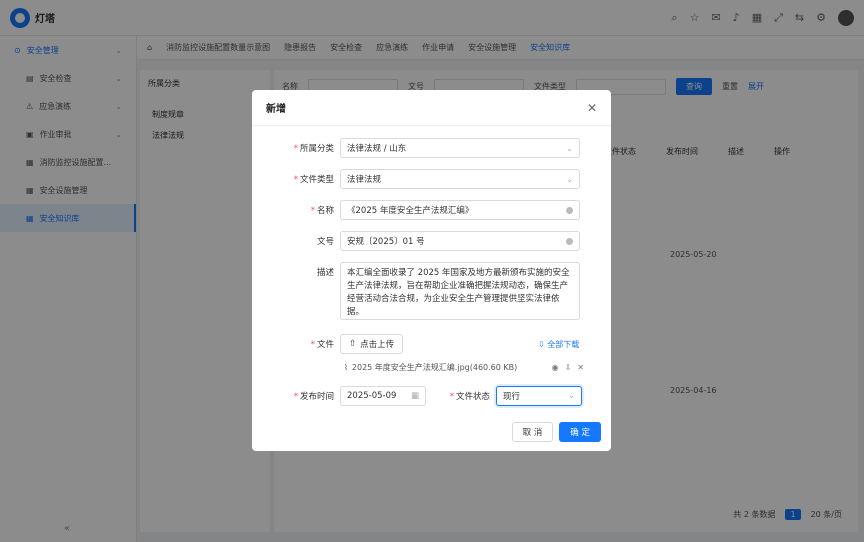 The height and width of the screenshot is (542, 864). I want to click on type-value: 法律法规, so click(364, 179).